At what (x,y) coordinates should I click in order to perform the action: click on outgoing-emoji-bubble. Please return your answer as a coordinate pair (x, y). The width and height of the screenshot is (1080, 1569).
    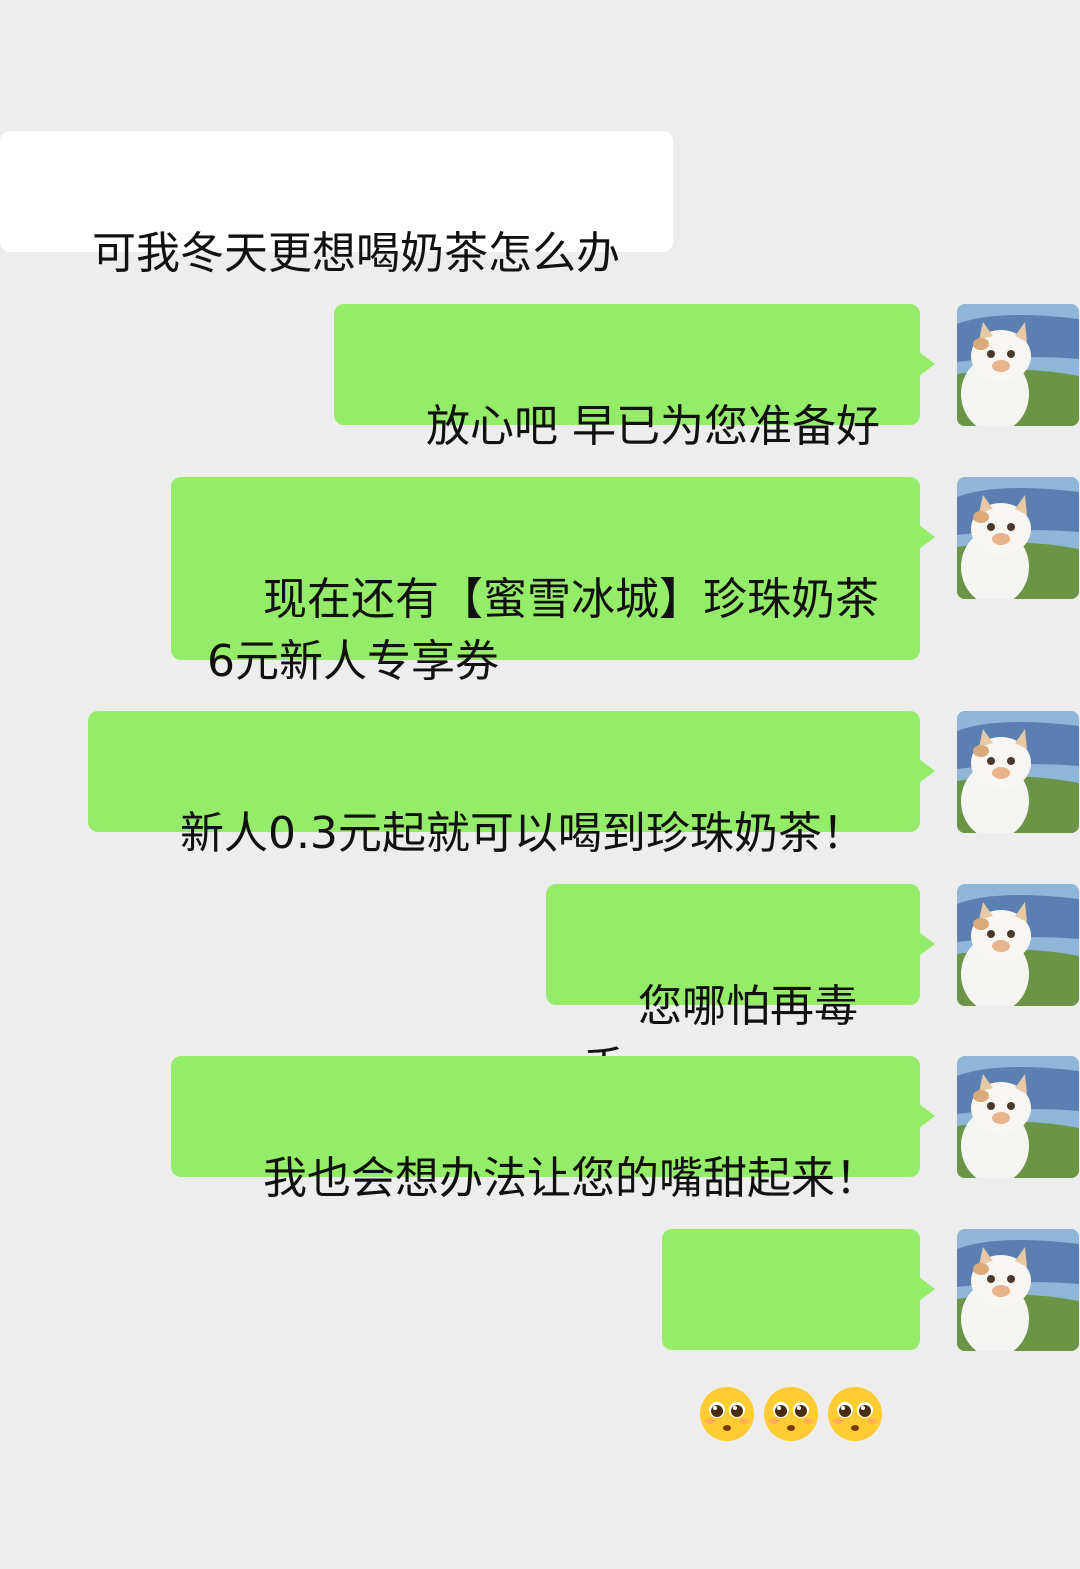
    Looking at the image, I should click on (791, 1335).